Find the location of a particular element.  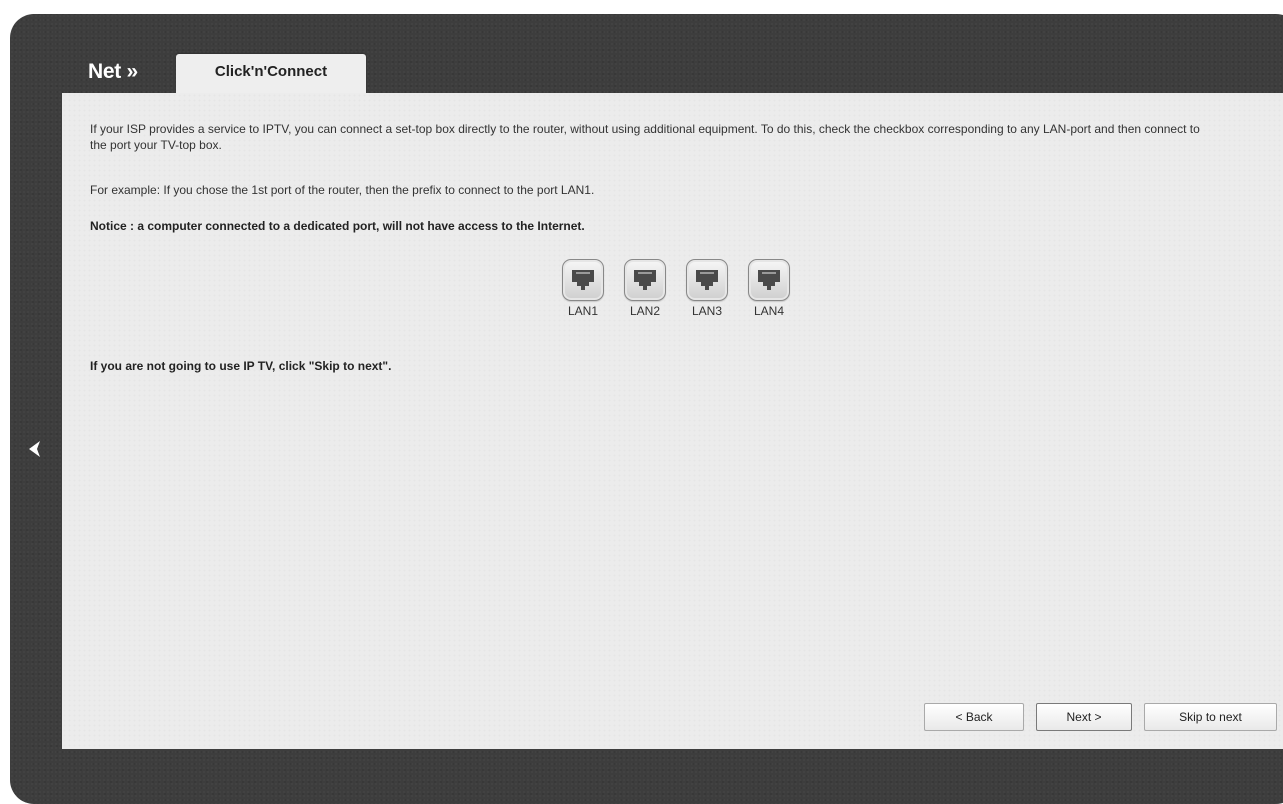

next-button: Next > is located at coordinates (1084, 717).